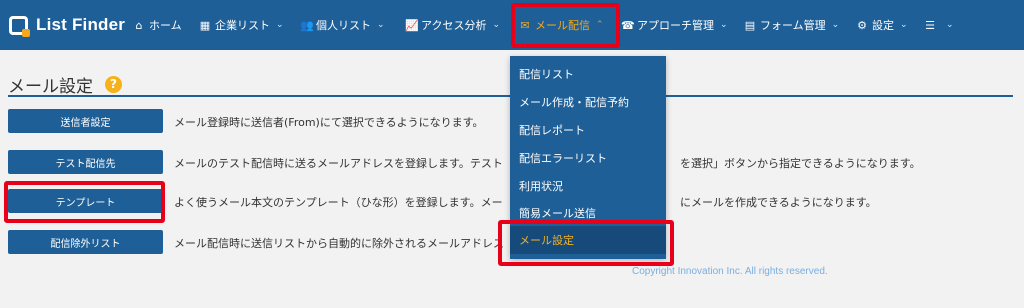 The height and width of the screenshot is (308, 1024). I want to click on nav-item-approach-management: ☎ アプローチ管理 ⌄, so click(674, 25).